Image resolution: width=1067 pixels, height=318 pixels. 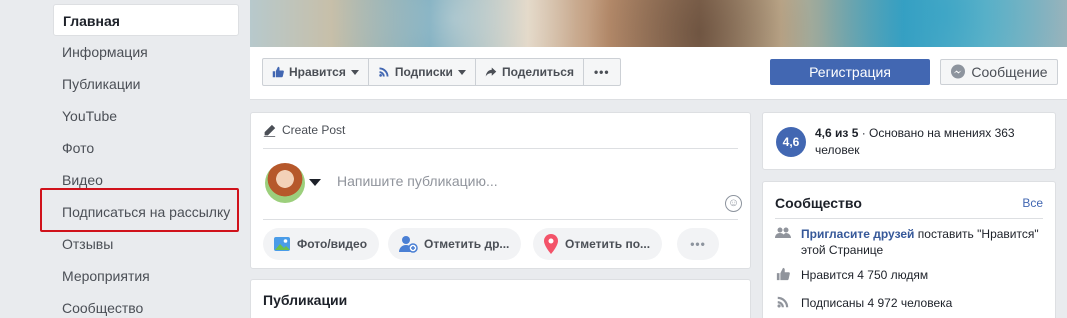 What do you see at coordinates (146, 20) in the screenshot?
I see `nav-item-home: Главная` at bounding box center [146, 20].